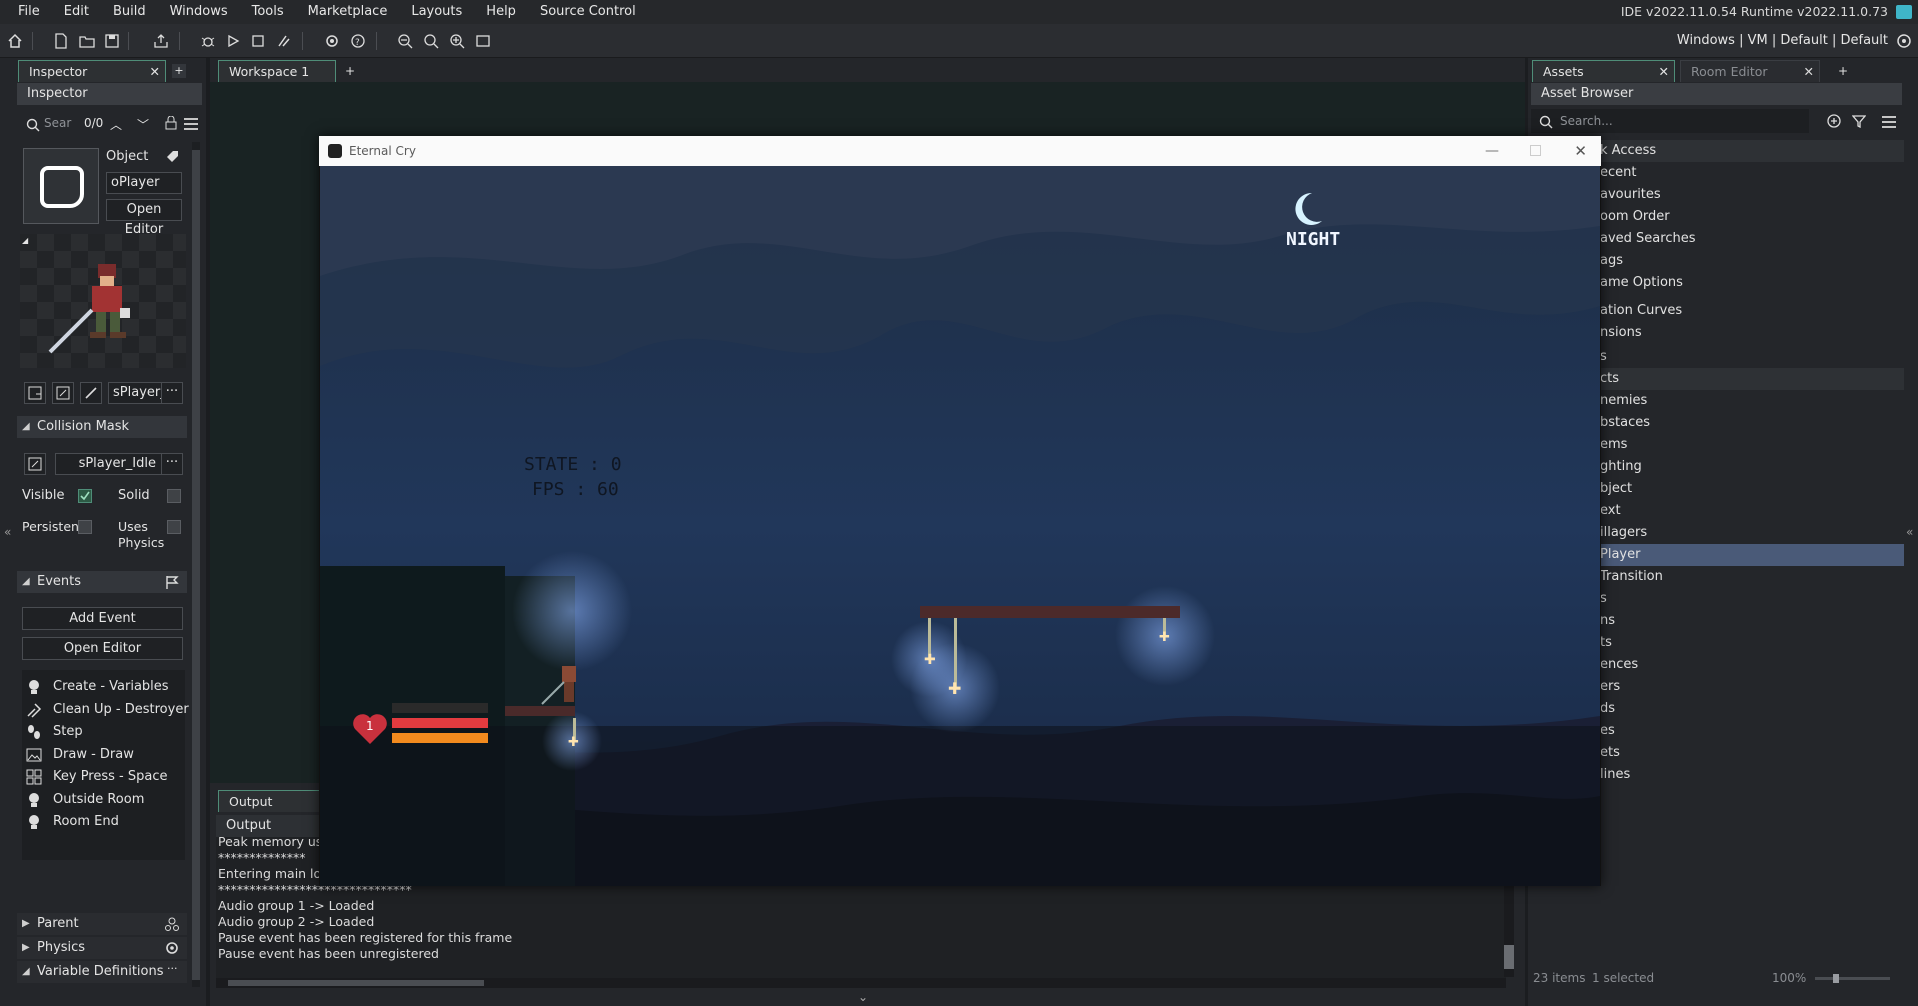 The height and width of the screenshot is (1006, 1918). Describe the element at coordinates (29, 12) in the screenshot. I see `menu-file: File` at that location.